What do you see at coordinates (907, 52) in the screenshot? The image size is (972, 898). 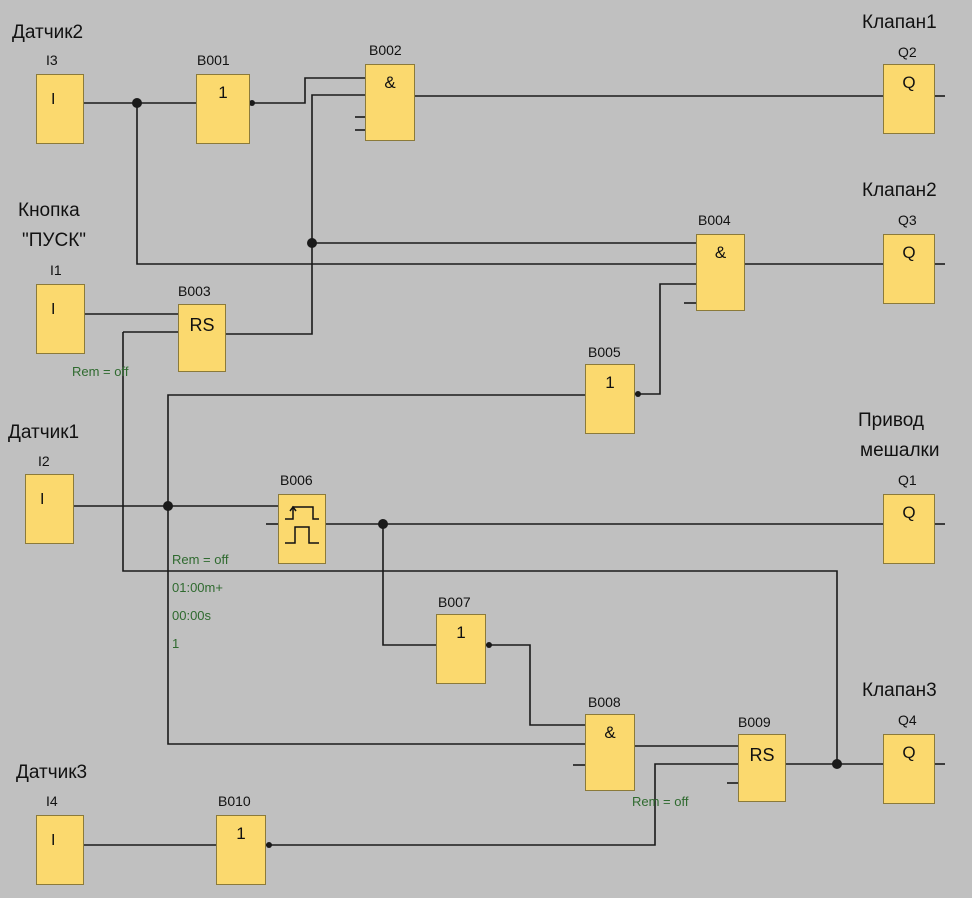 I see `q2-id: Q2` at bounding box center [907, 52].